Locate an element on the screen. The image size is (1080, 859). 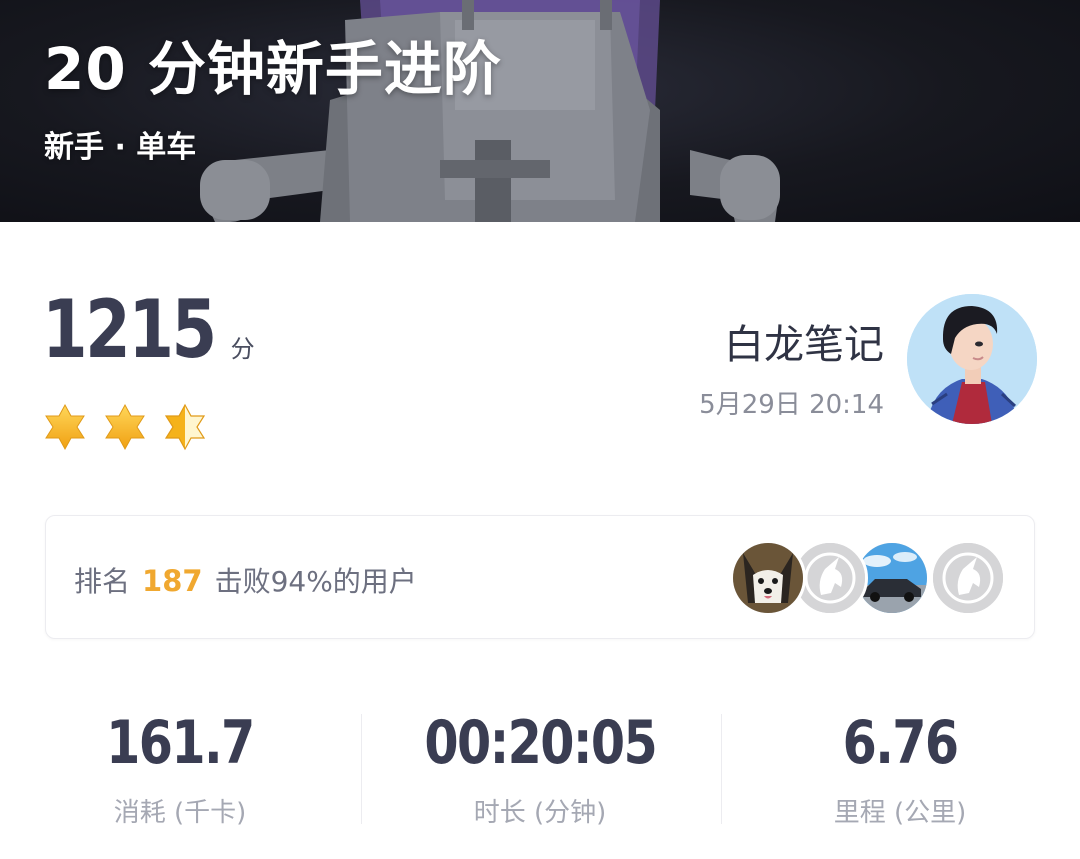
score-unit: 分 is located at coordinates (242, 349).